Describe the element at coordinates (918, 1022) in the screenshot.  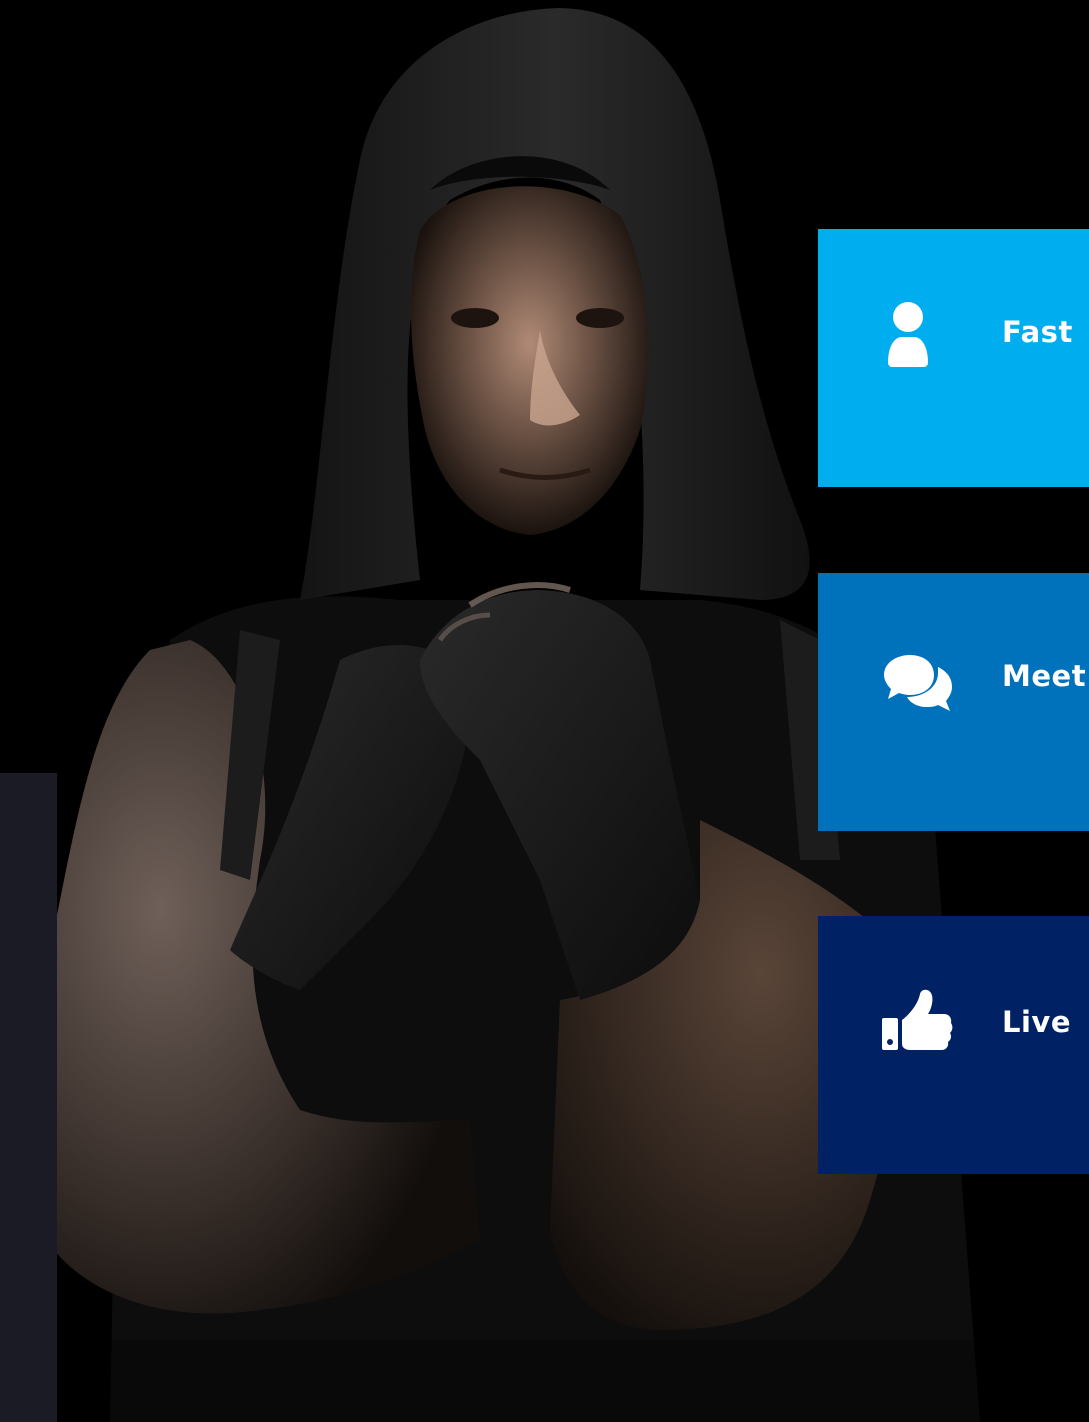
I see `thumbs-up-icon` at that location.